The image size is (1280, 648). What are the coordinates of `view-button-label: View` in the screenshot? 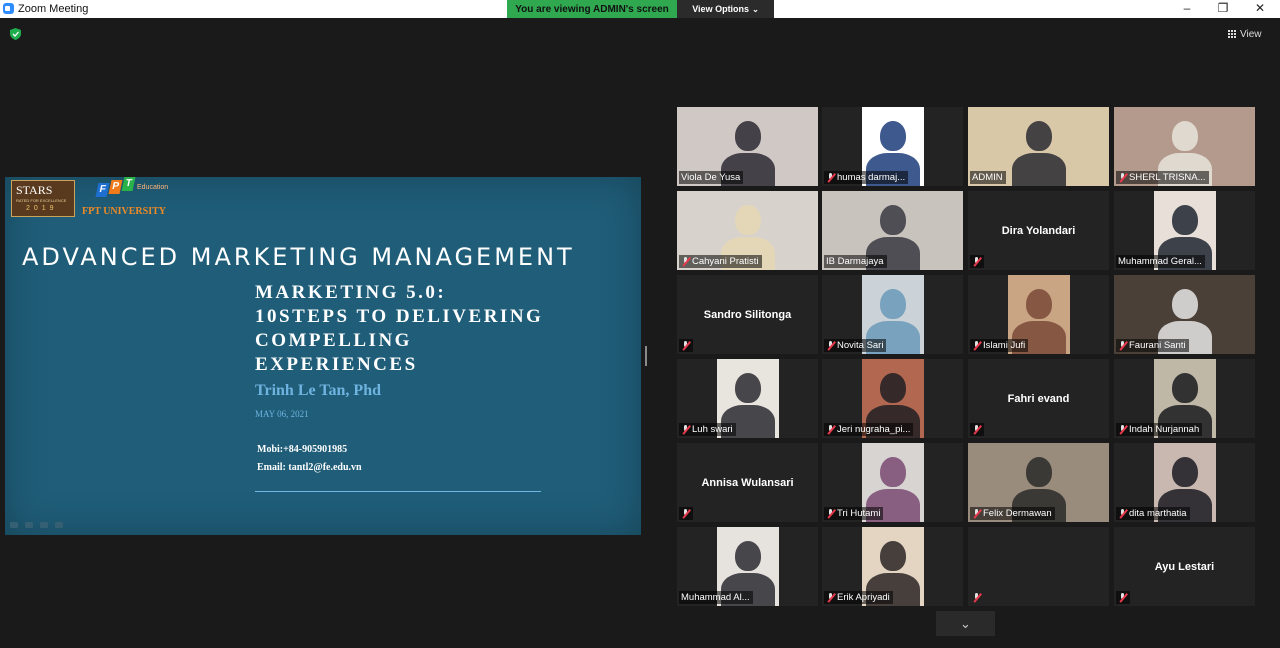 It's located at (1251, 34).